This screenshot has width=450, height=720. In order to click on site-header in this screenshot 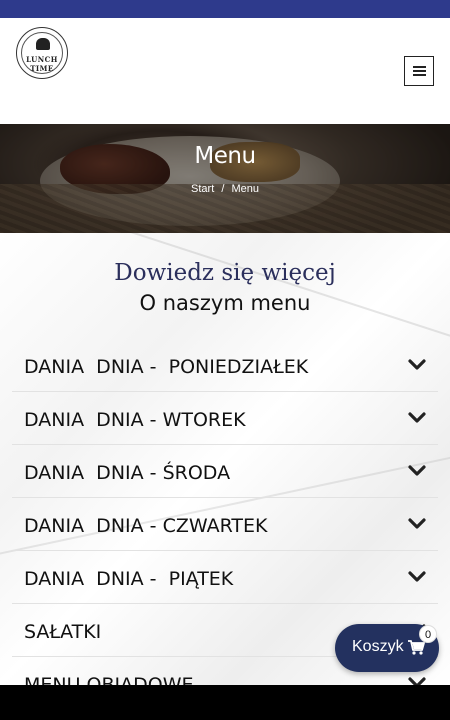, I will do `click(225, 71)`.